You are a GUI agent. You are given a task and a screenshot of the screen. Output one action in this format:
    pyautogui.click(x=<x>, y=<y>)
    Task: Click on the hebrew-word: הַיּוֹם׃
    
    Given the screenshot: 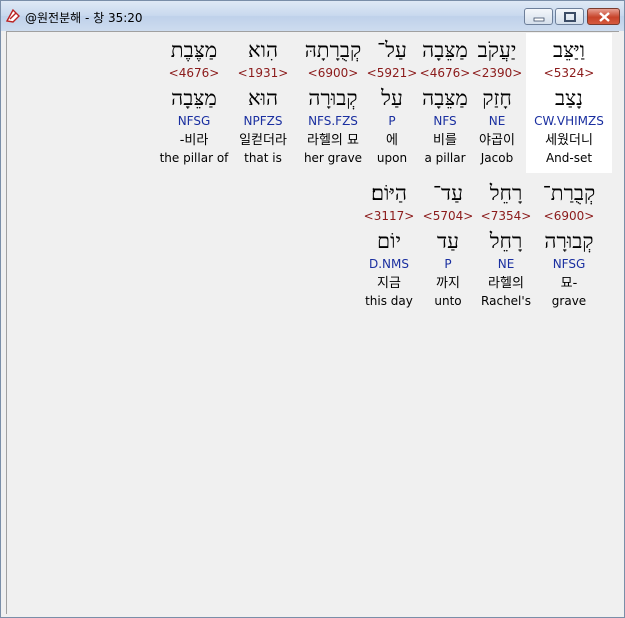 What is the action you would take?
    pyautogui.click(x=389, y=193)
    